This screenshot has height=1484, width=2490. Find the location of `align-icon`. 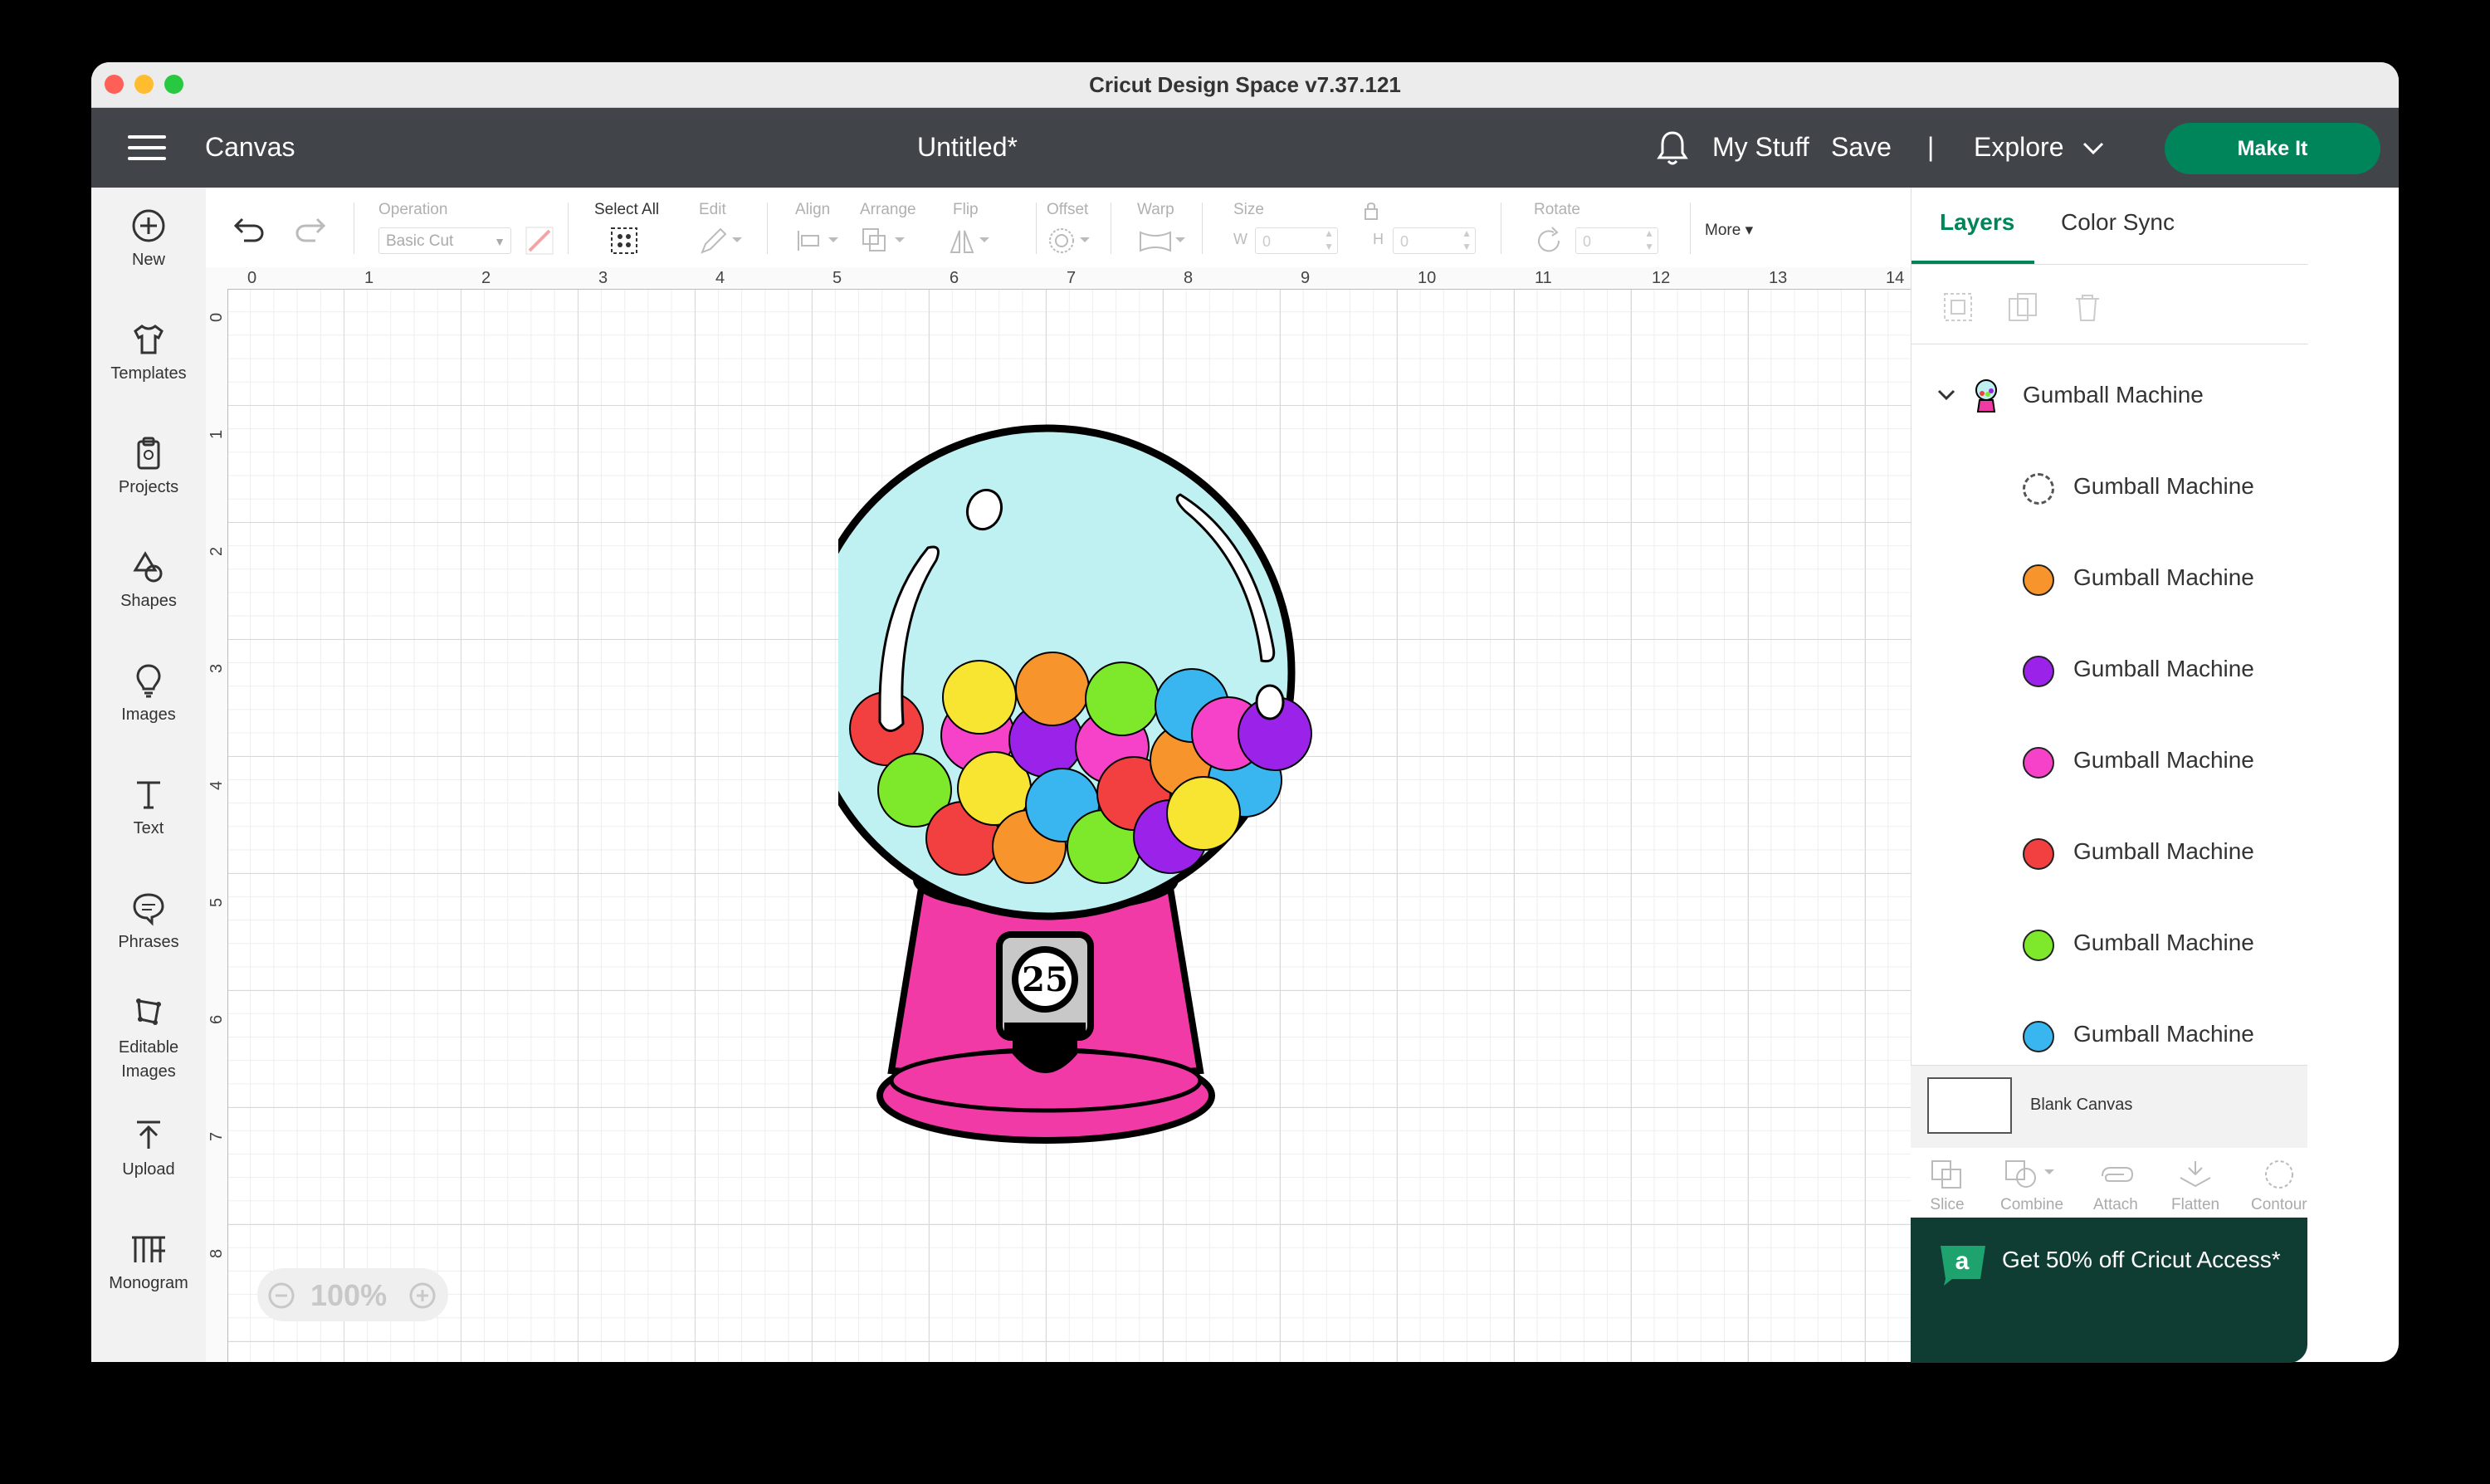

align-icon is located at coordinates (818, 240).